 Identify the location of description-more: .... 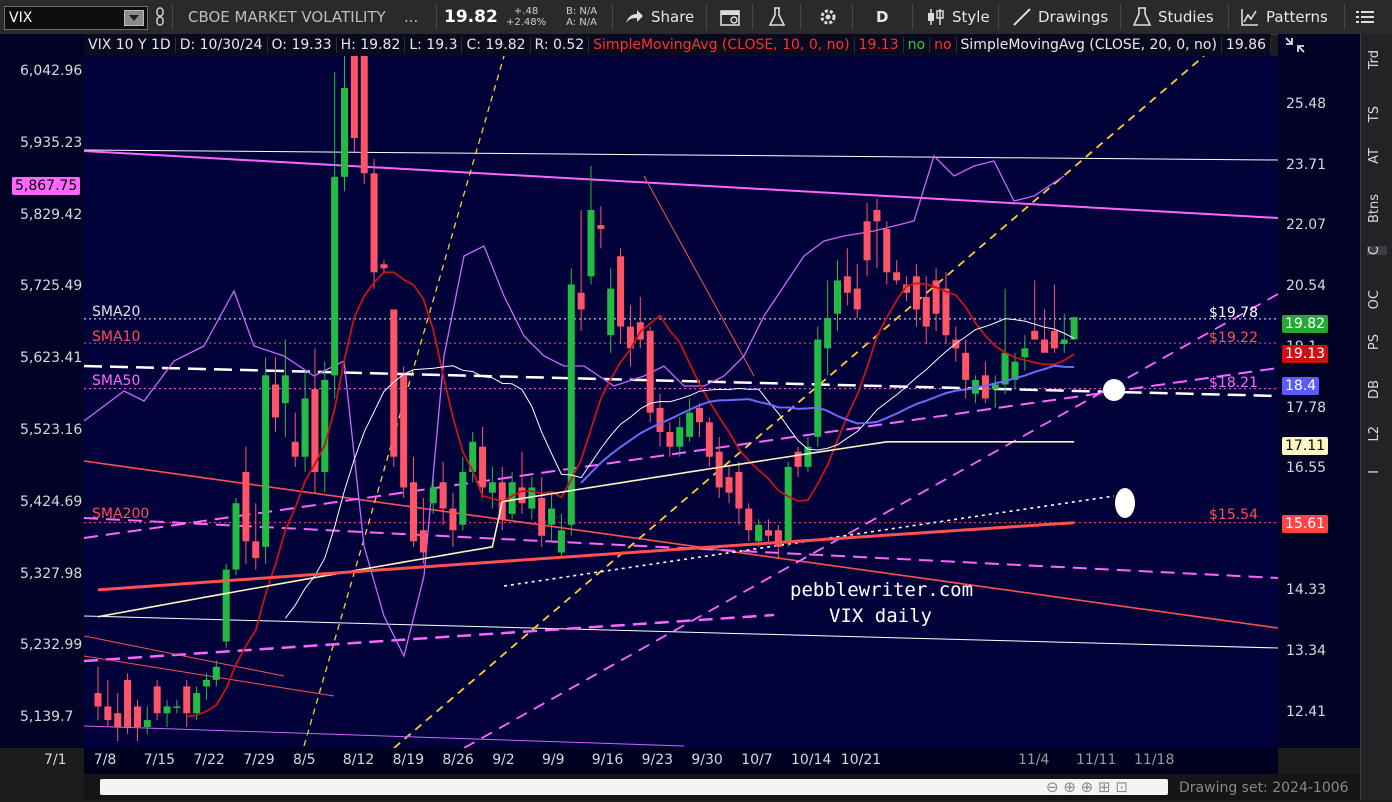
(411, 17).